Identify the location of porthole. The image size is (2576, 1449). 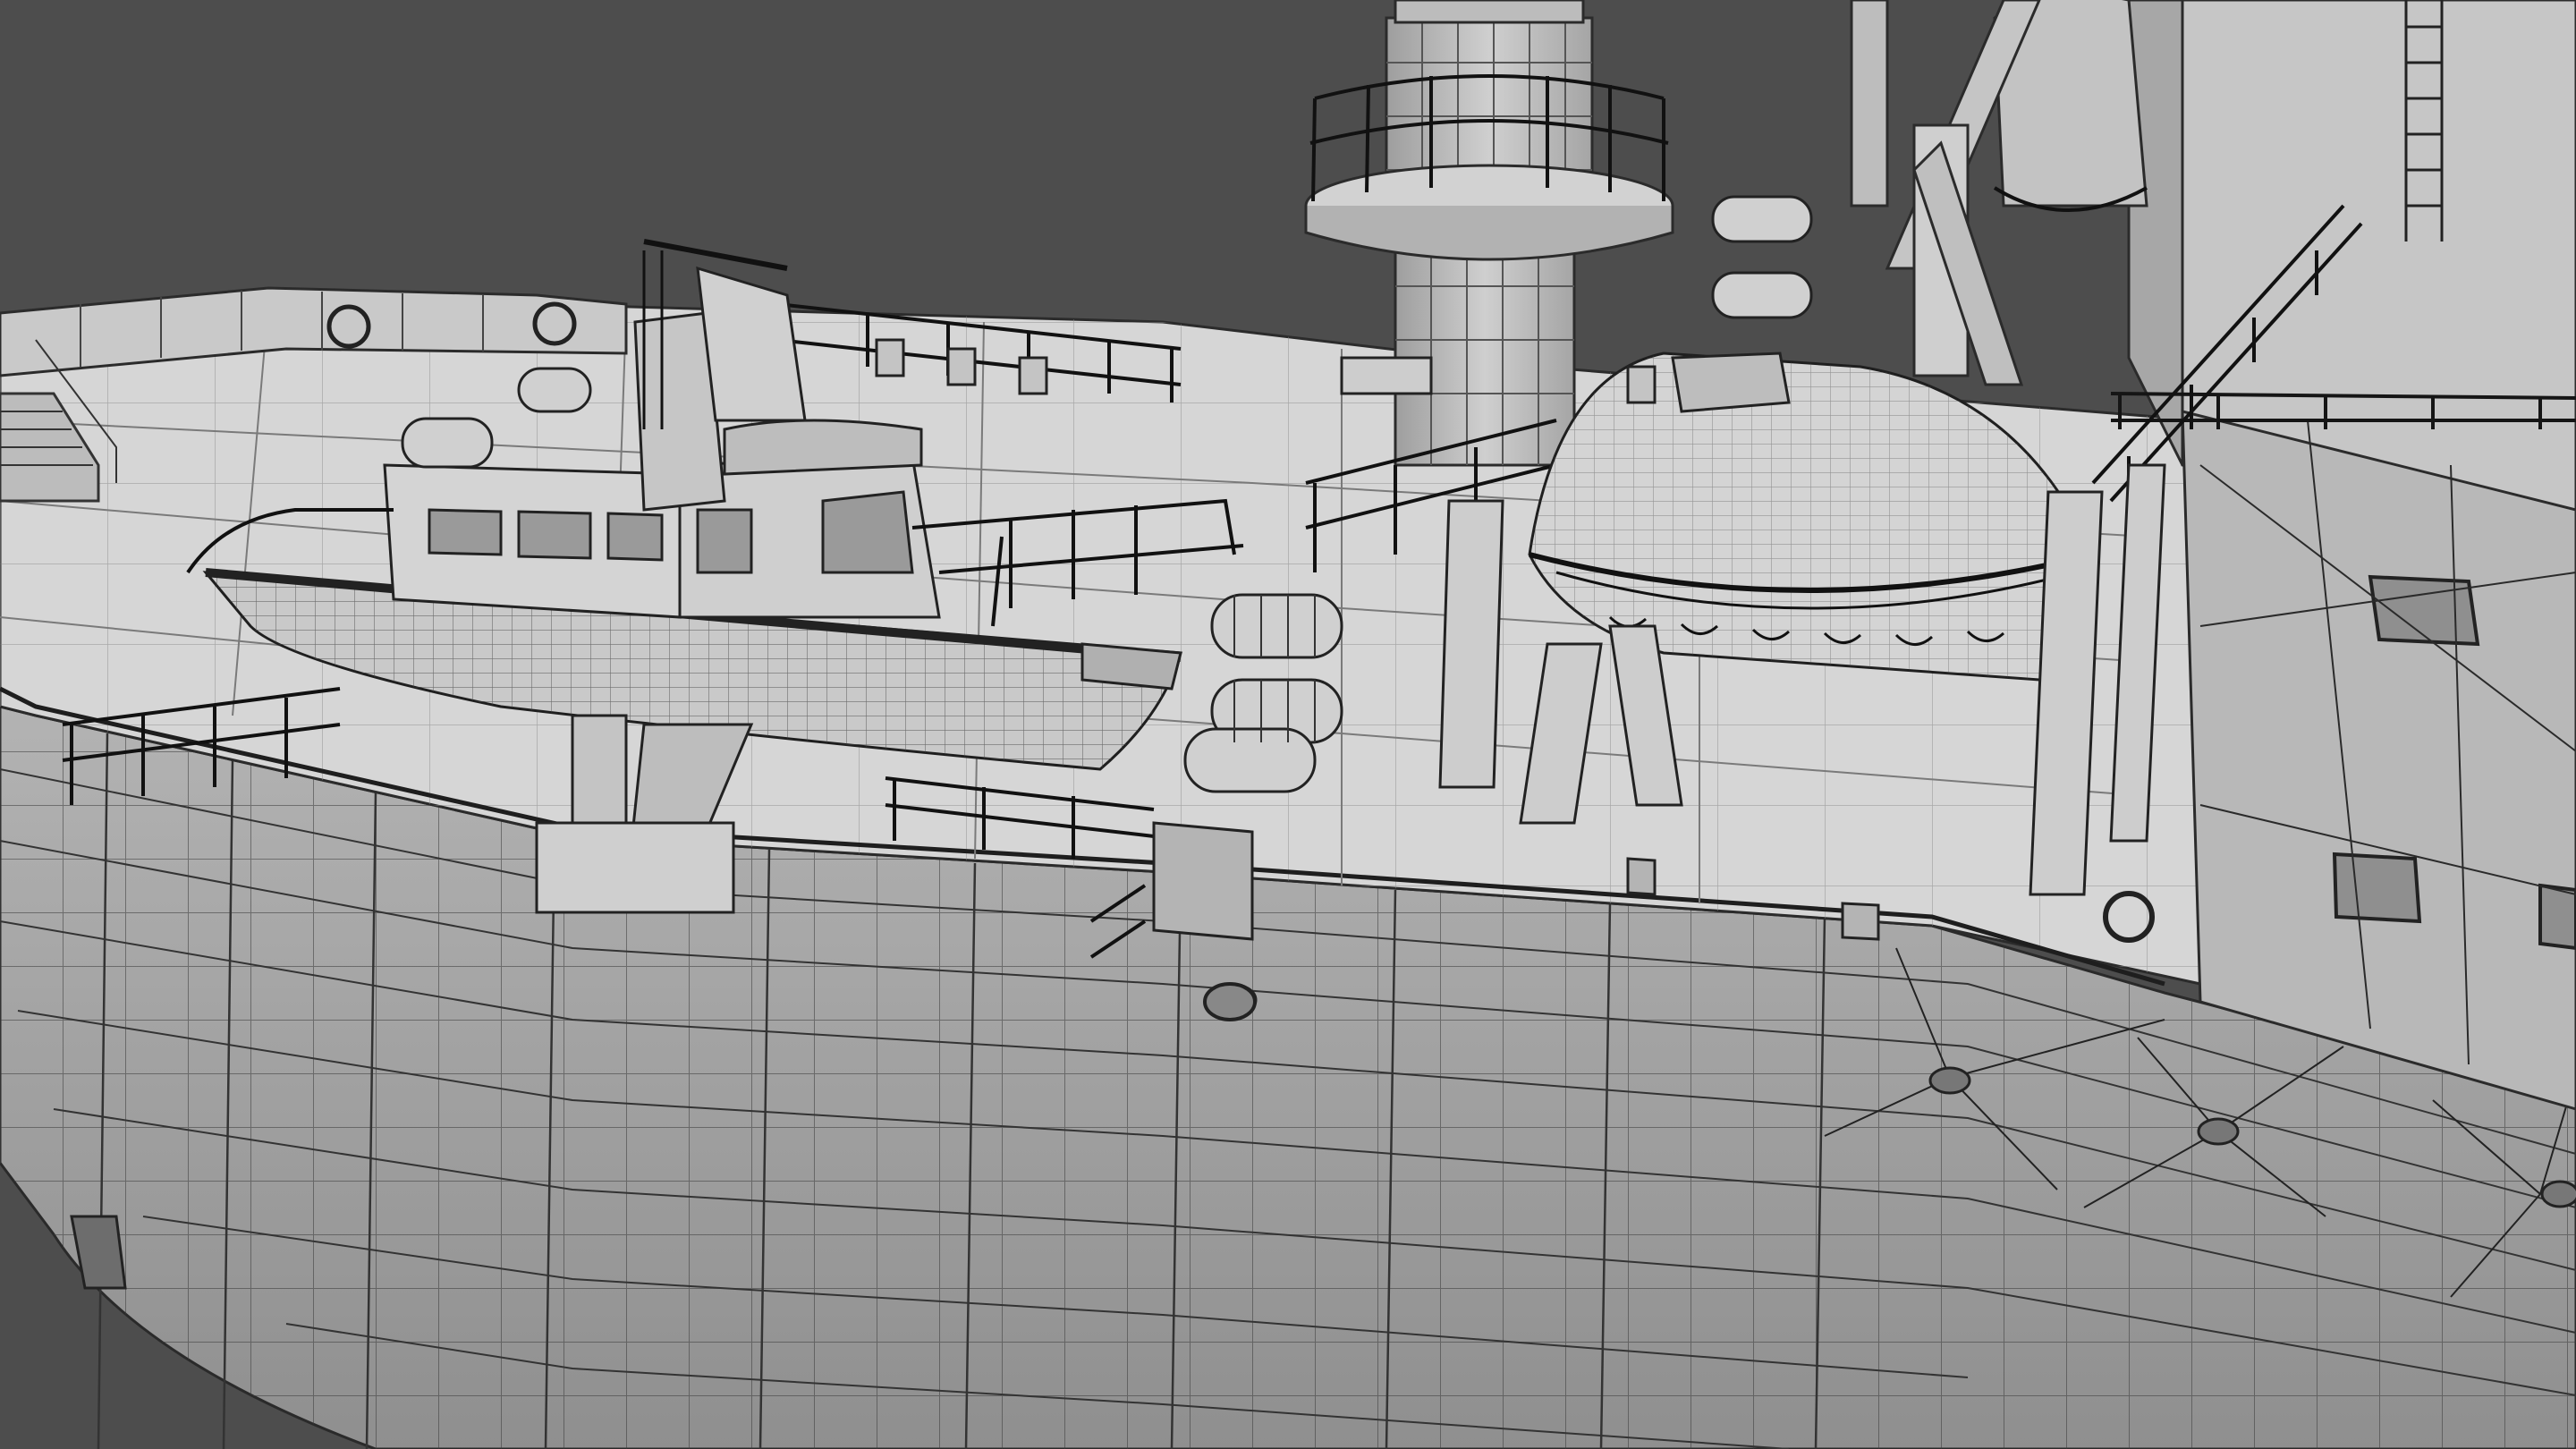
(1230, 1001).